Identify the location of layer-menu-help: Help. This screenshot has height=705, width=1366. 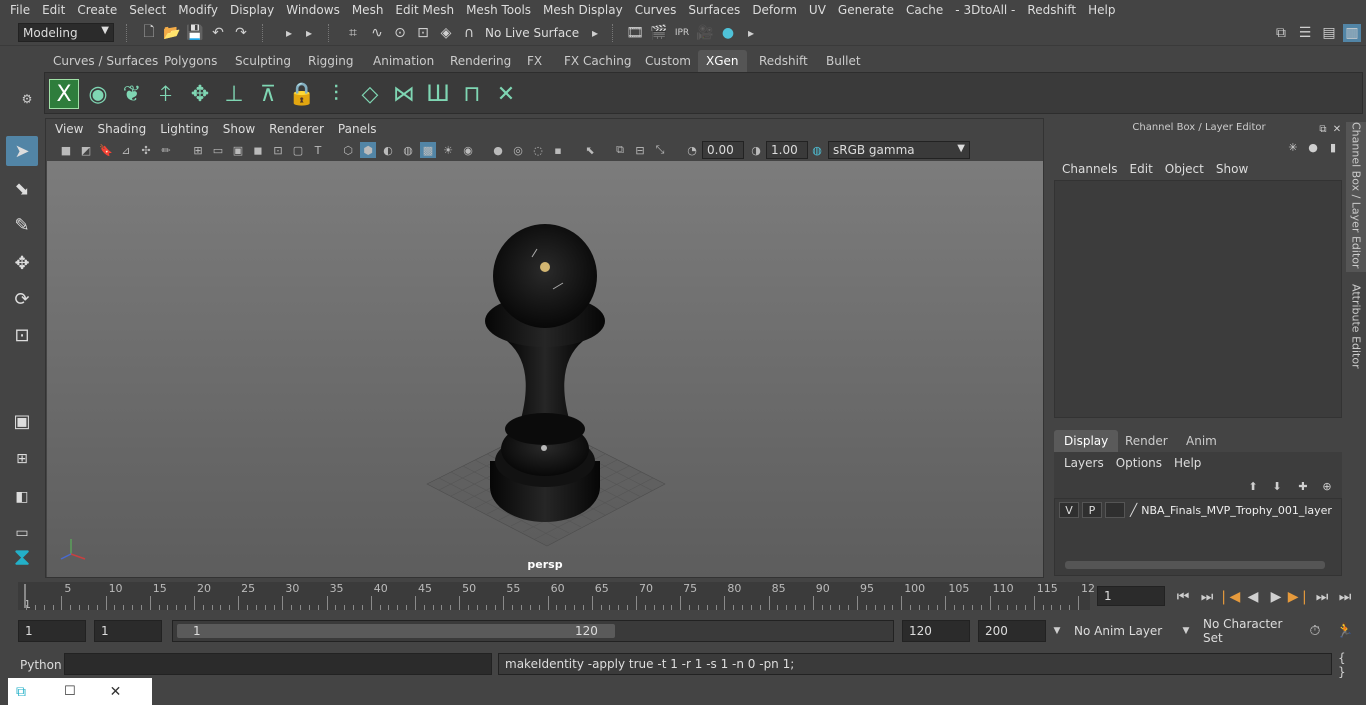
(1187, 463).